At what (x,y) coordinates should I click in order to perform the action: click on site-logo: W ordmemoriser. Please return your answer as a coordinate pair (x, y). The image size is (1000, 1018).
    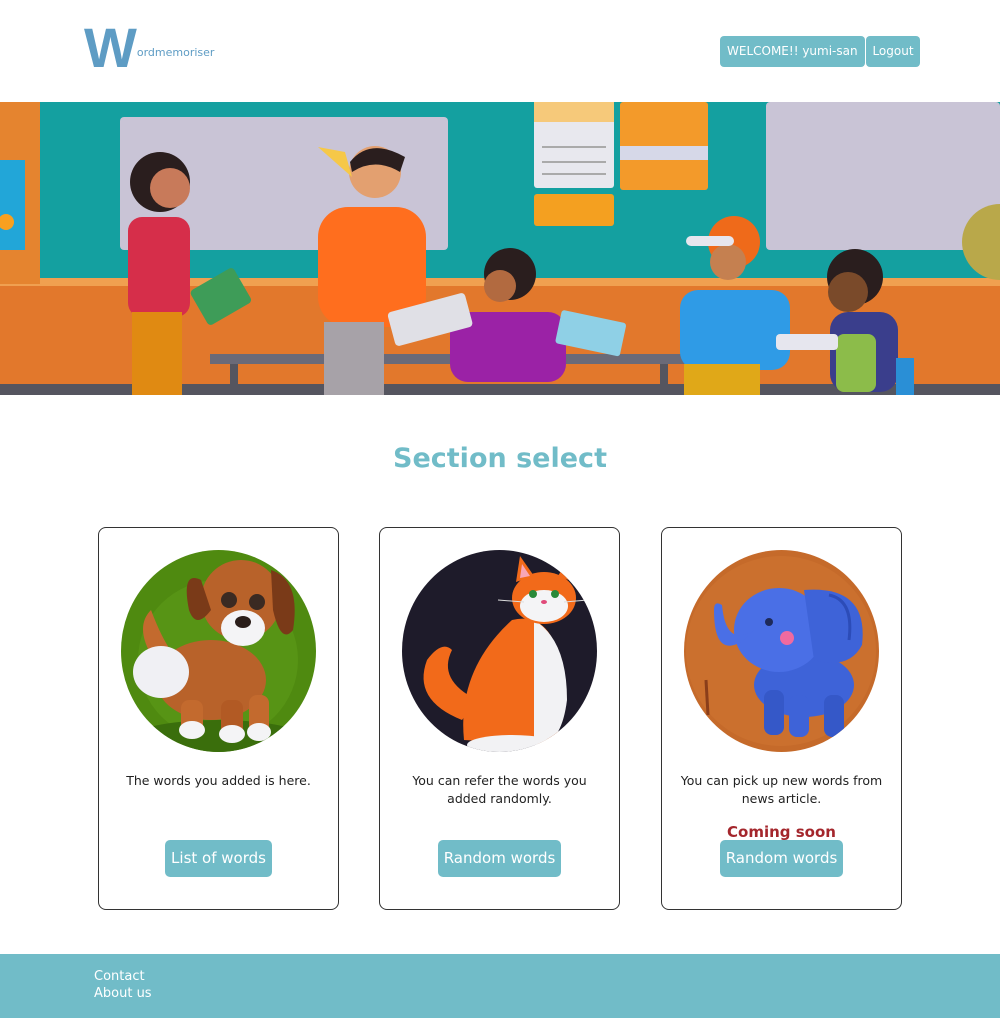
    Looking at the image, I should click on (149, 47).